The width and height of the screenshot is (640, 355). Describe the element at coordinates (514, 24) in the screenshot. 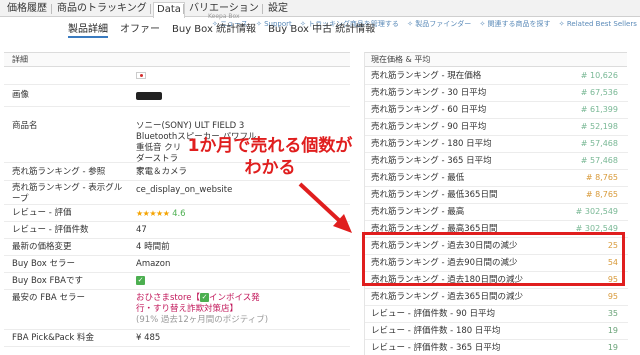

I see `link-related-products: ✧ 関連する商品を探す` at that location.